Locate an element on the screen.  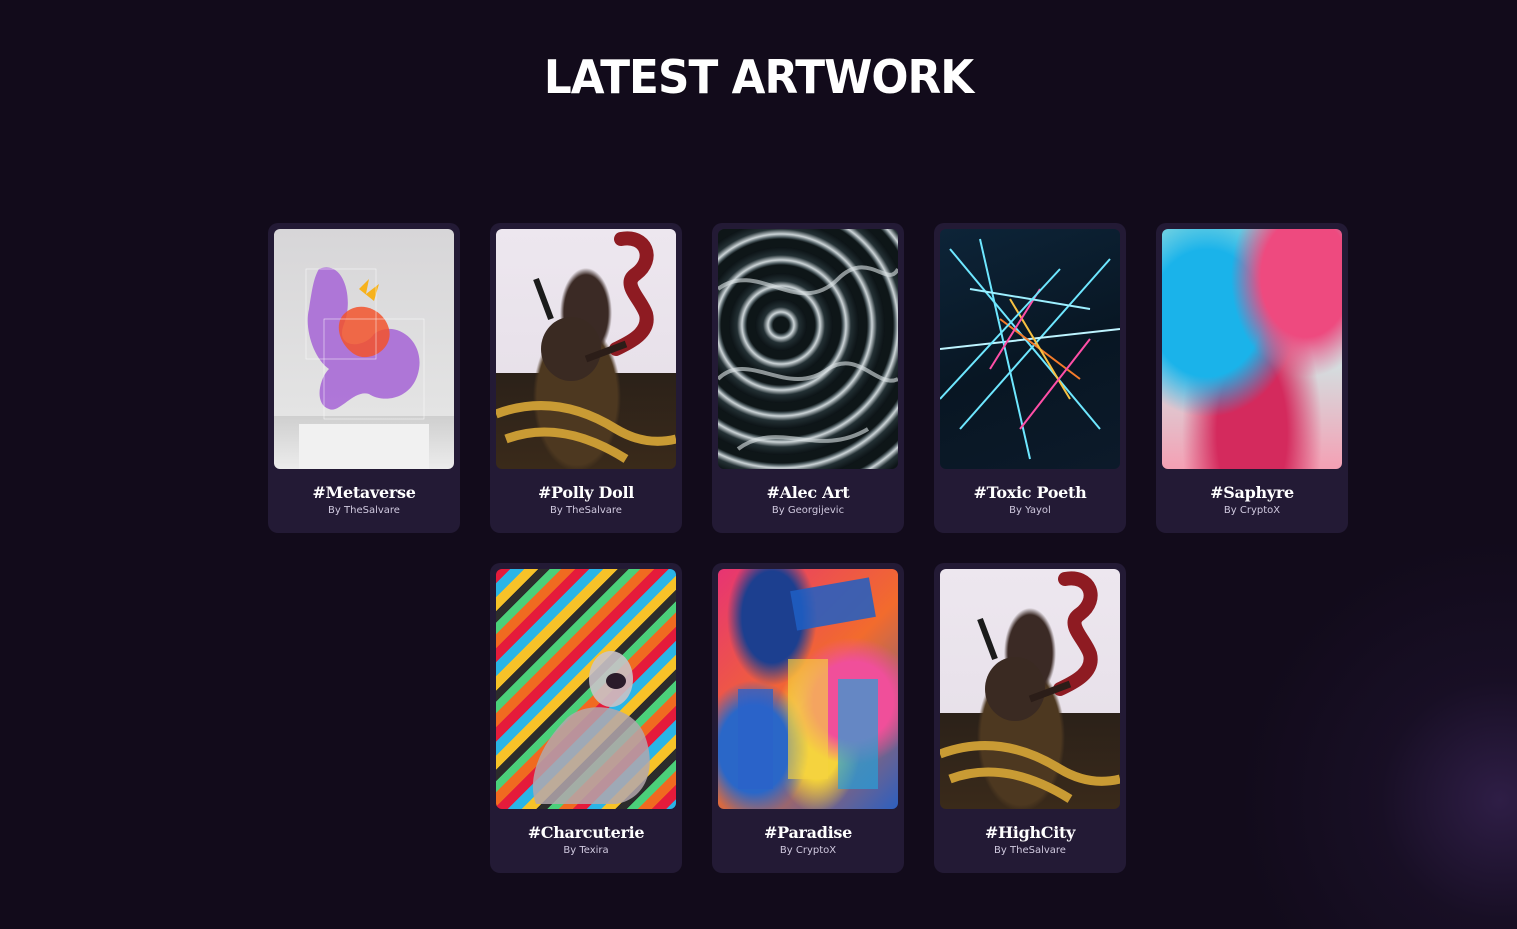
abstract-paint-image is located at coordinates (808, 683).